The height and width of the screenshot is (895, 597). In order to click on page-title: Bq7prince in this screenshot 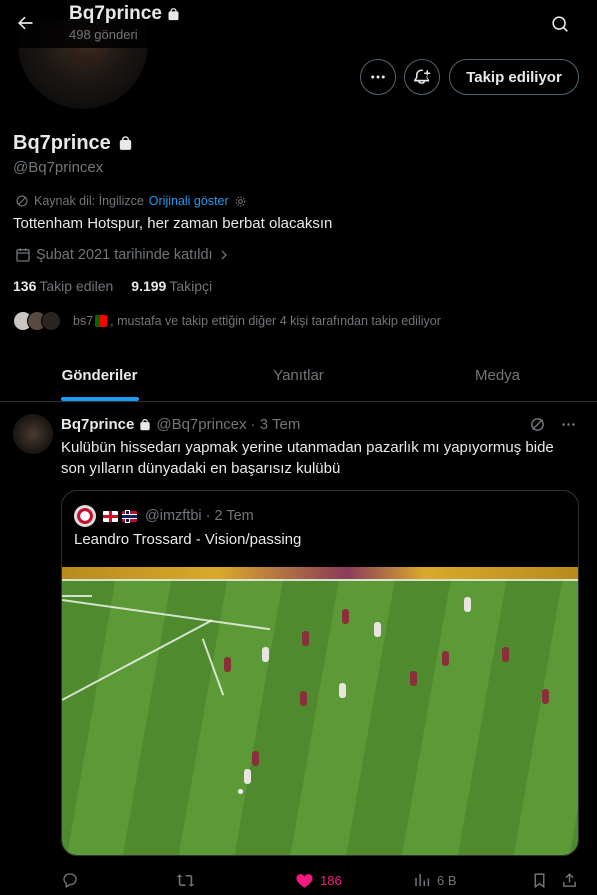, I will do `click(125, 14)`.